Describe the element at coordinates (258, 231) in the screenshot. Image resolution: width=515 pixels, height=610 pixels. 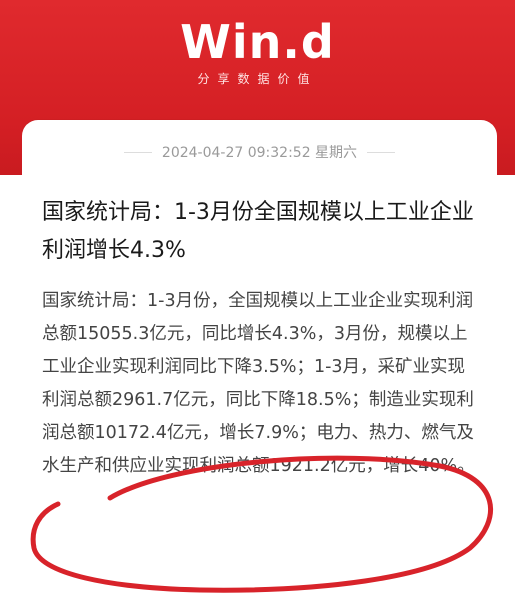
I see `article-title: 国家统计局：1-3月份全国规模以上工业企业利润增长4.3%` at that location.